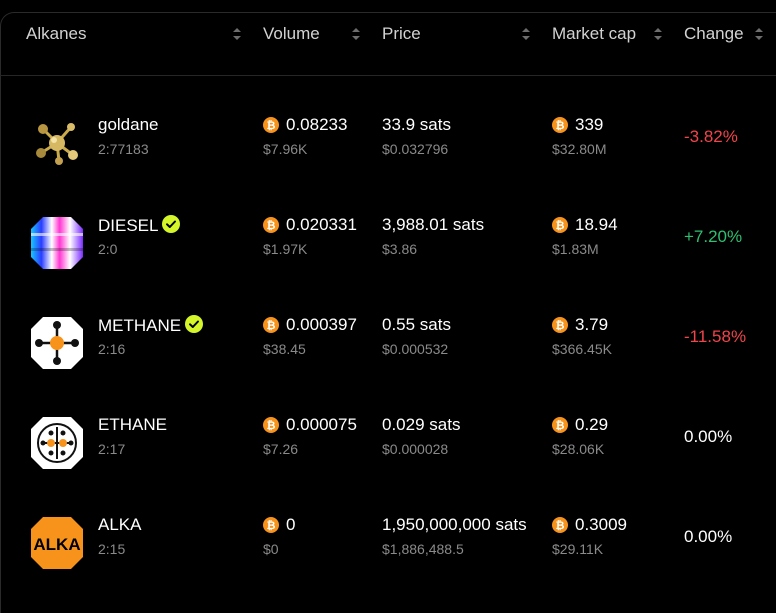  What do you see at coordinates (714, 34) in the screenshot?
I see `column-header-change: Change` at bounding box center [714, 34].